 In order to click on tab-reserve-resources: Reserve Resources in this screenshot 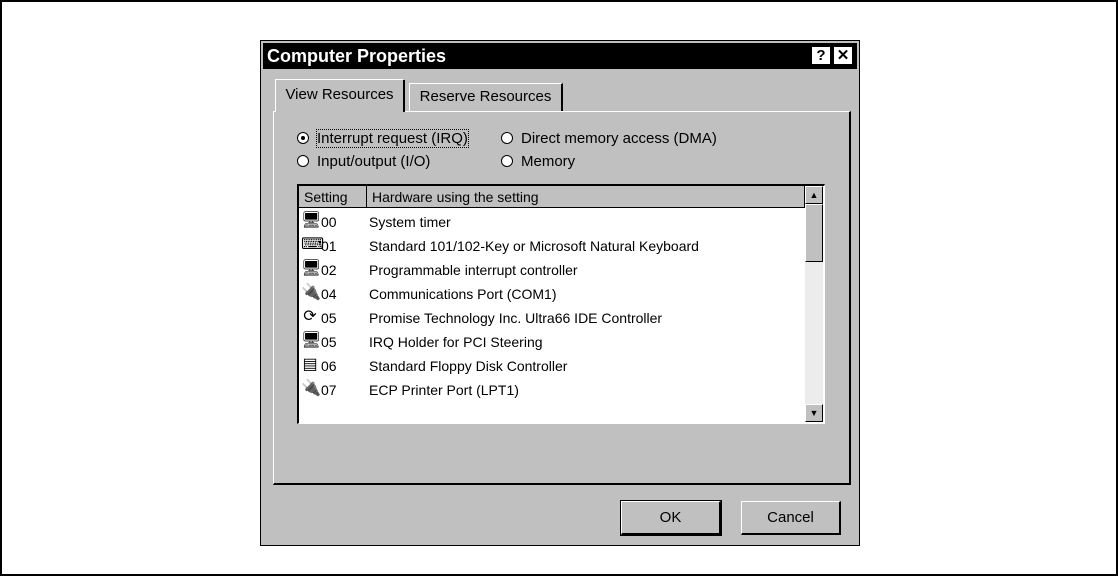, I will do `click(486, 97)`.